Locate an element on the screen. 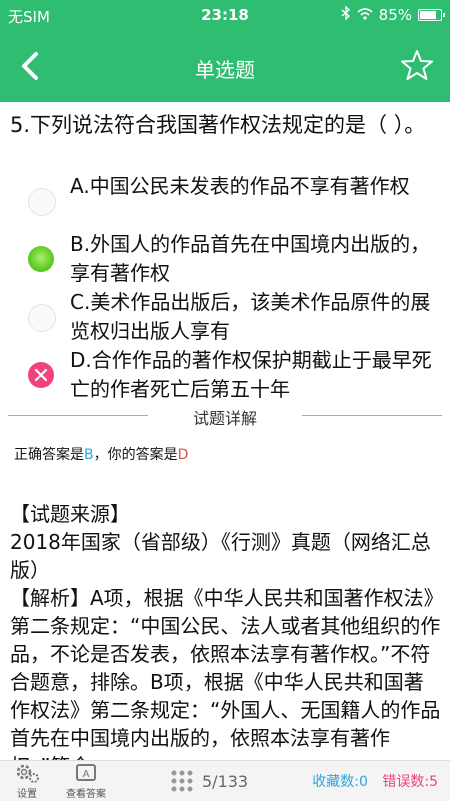 The width and height of the screenshot is (450, 801). favorite-button is located at coordinates (417, 65).